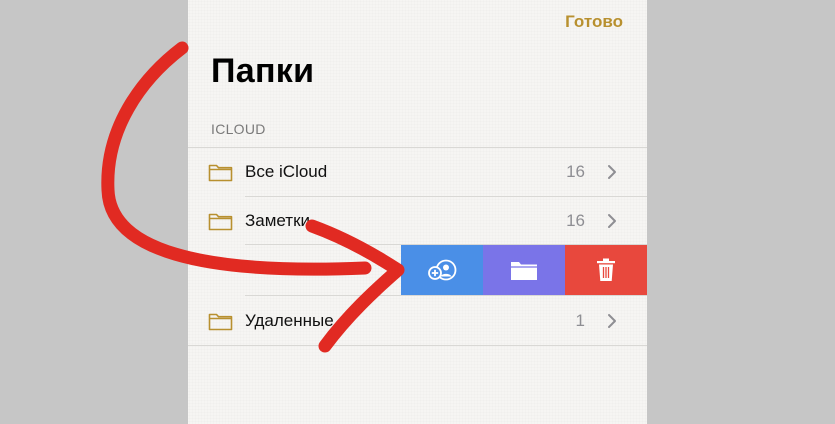 This screenshot has width=835, height=424. What do you see at coordinates (278, 220) in the screenshot?
I see `folder-name: Заметки` at bounding box center [278, 220].